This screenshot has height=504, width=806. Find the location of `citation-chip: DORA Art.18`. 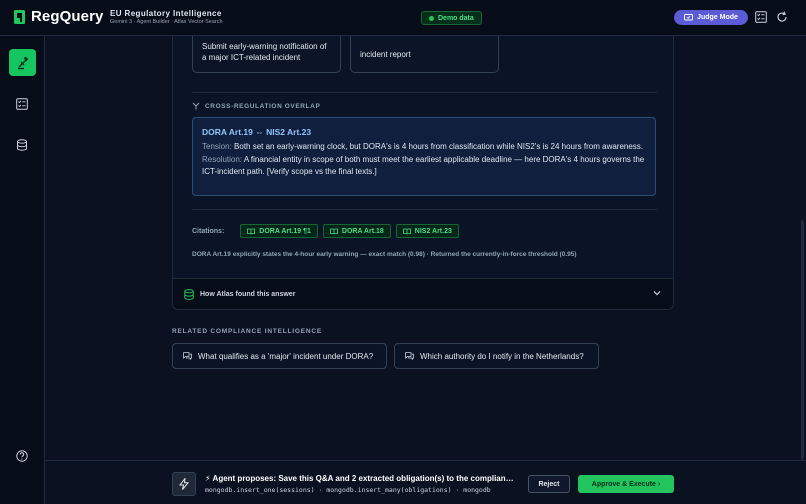

citation-chip: DORA Art.18 is located at coordinates (356, 231).